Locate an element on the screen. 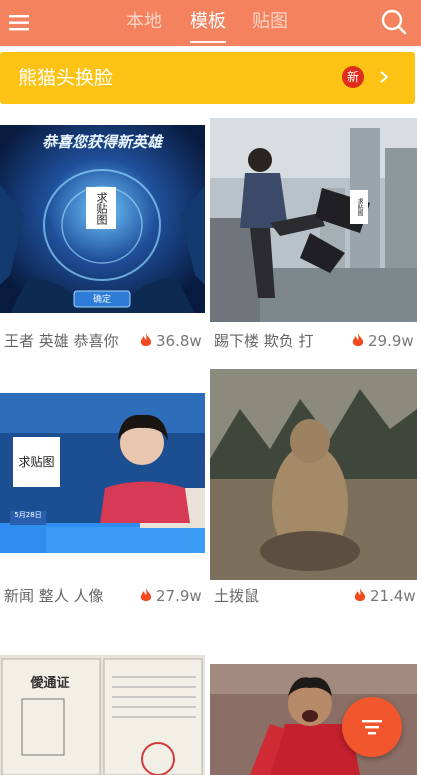 Image resolution: width=421 pixels, height=775 pixels. filter-fab is located at coordinates (372, 727).